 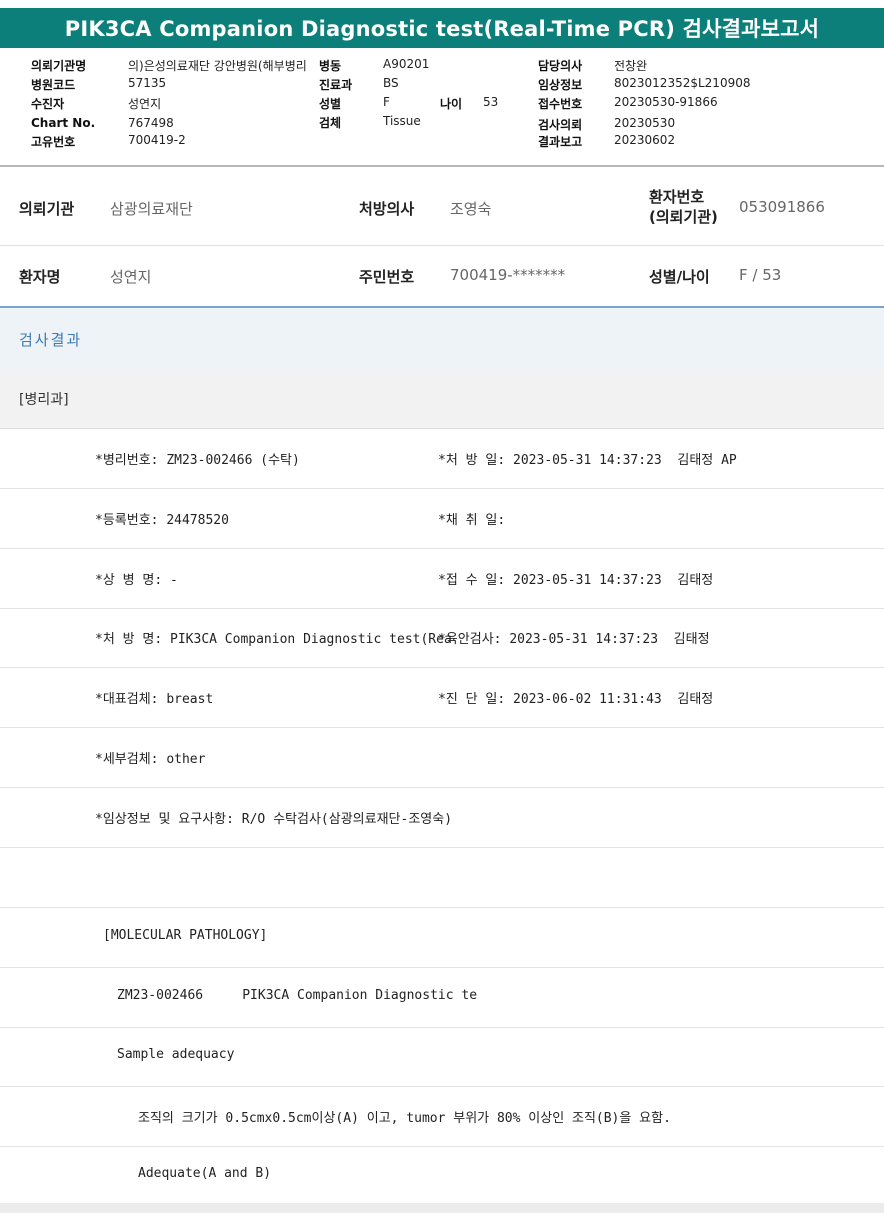 I want to click on patient-number-value: 053091866, so click(x=782, y=207).